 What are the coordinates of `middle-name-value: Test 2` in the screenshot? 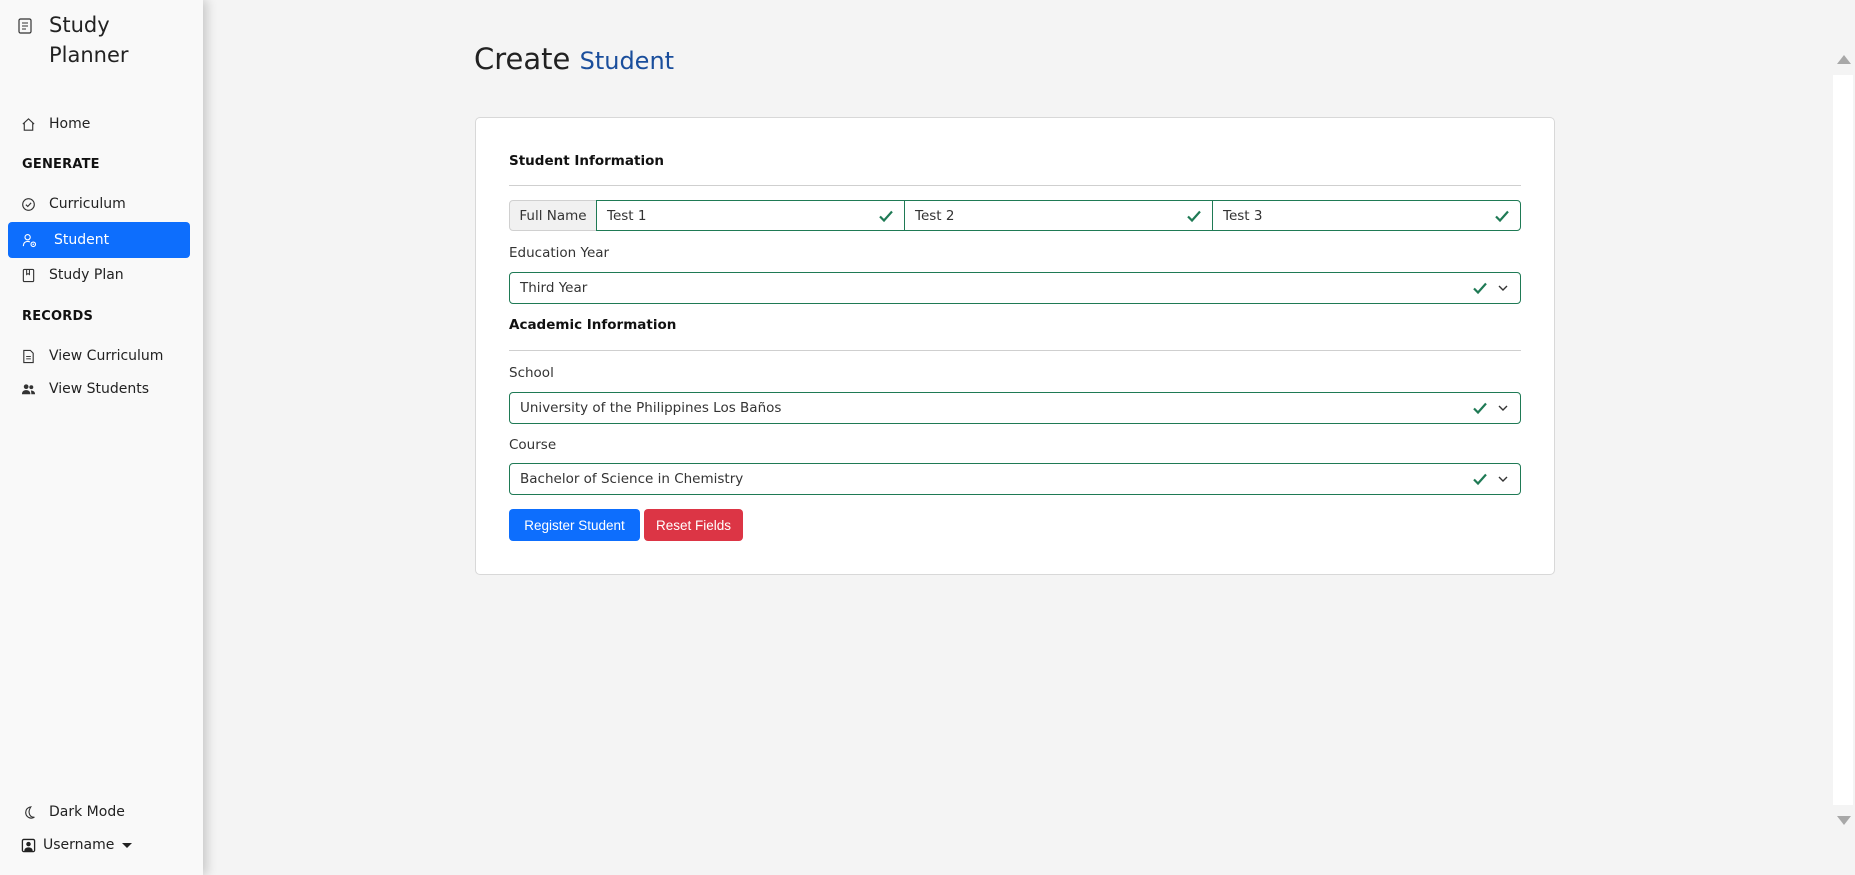 It's located at (935, 215).